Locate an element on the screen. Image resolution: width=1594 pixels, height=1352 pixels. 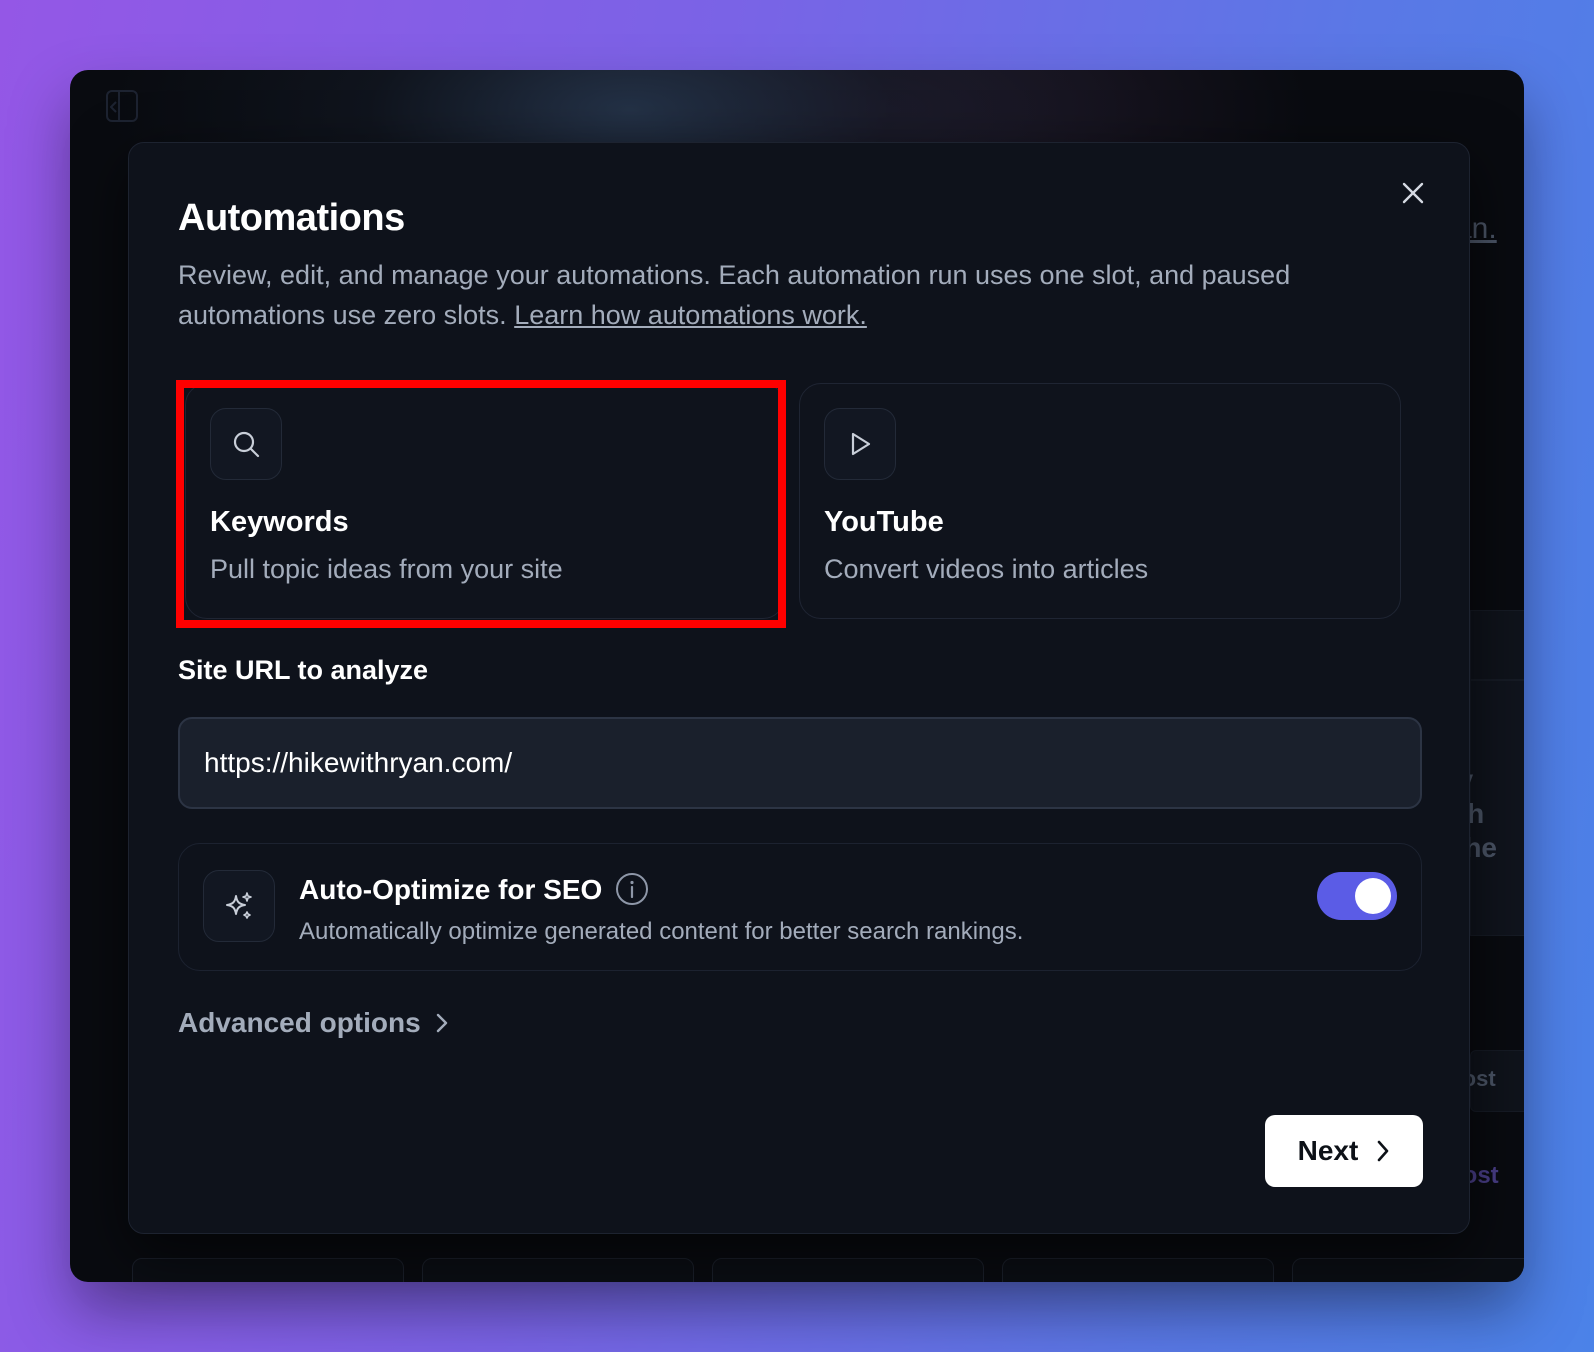
site-url-input is located at coordinates (800, 763).